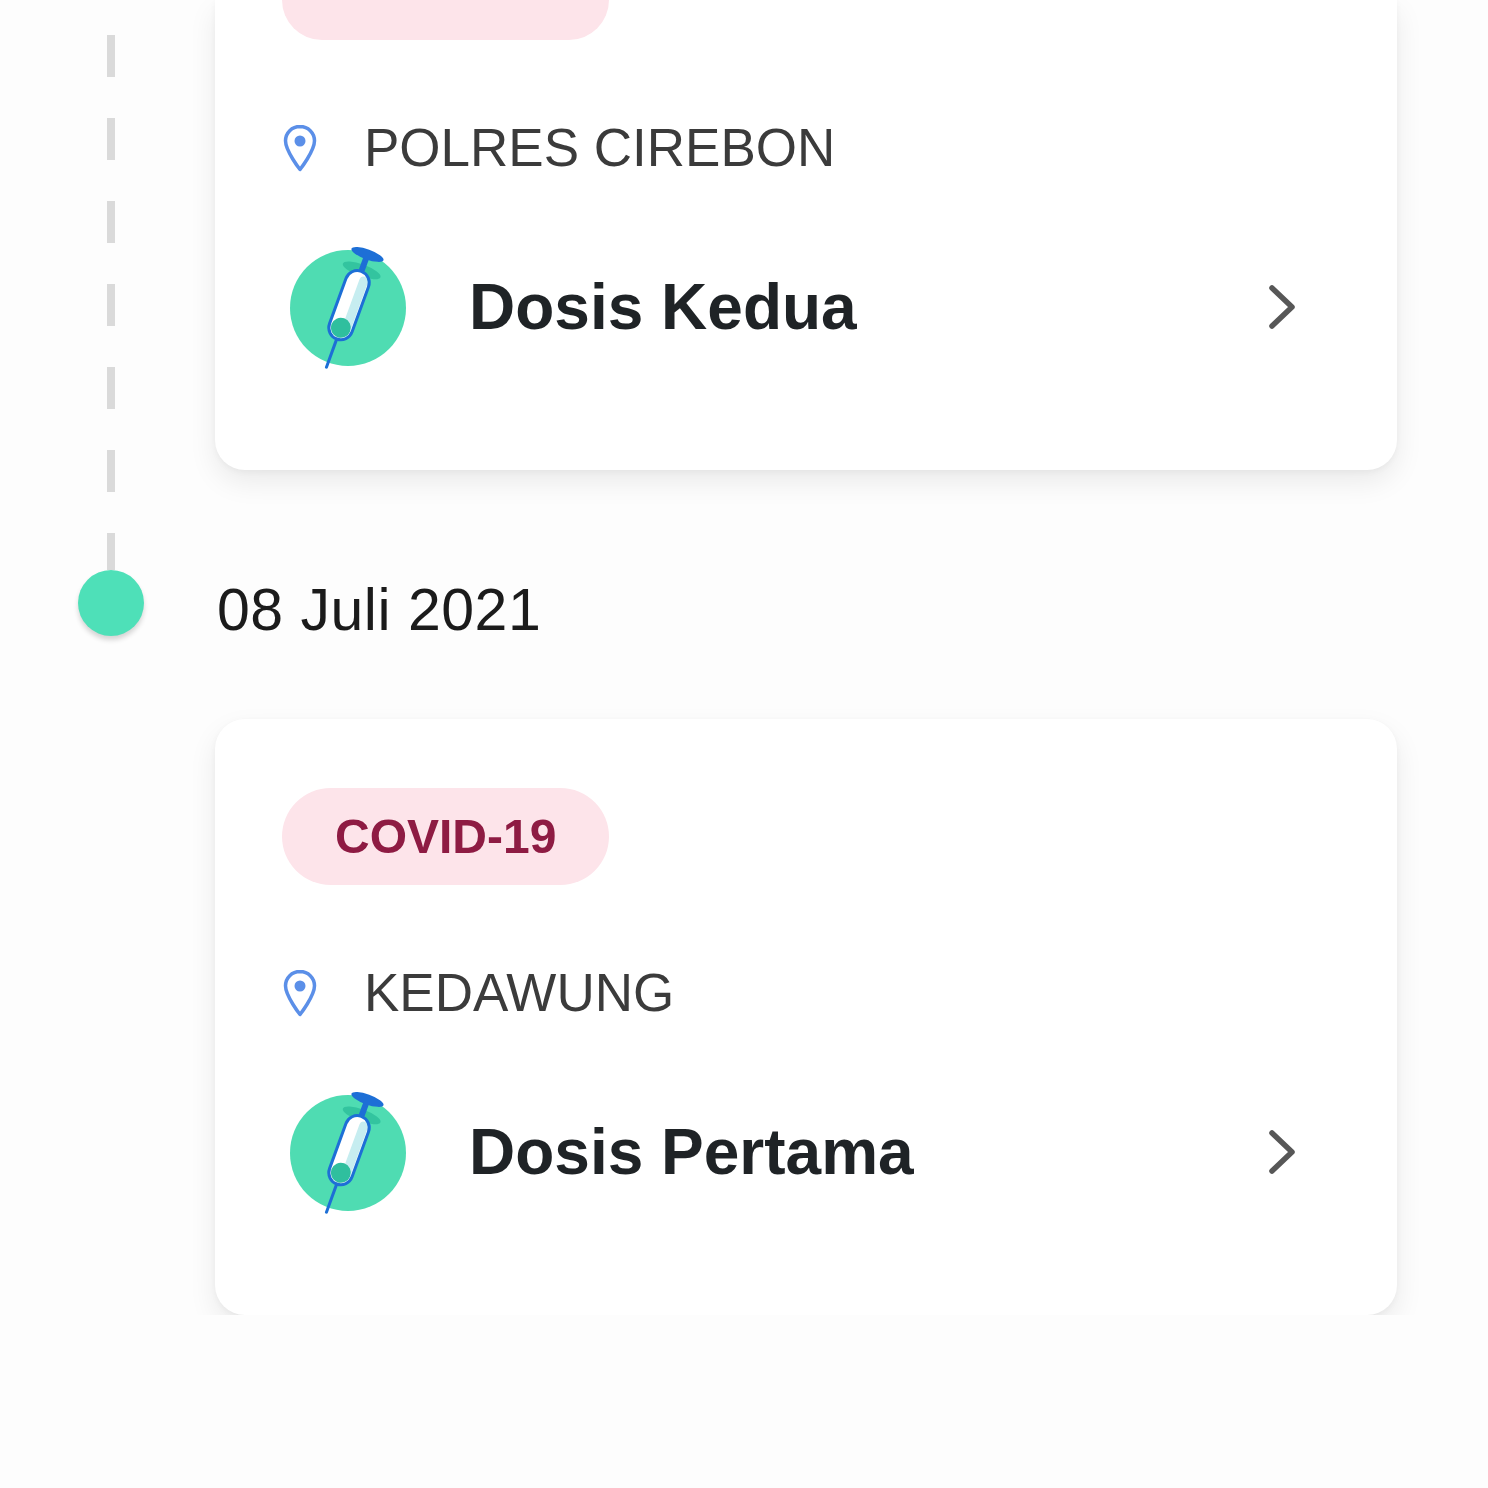 This screenshot has height=1488, width=1488. Describe the element at coordinates (600, 148) in the screenshot. I see `location-text: POLRES CIREBON` at that location.